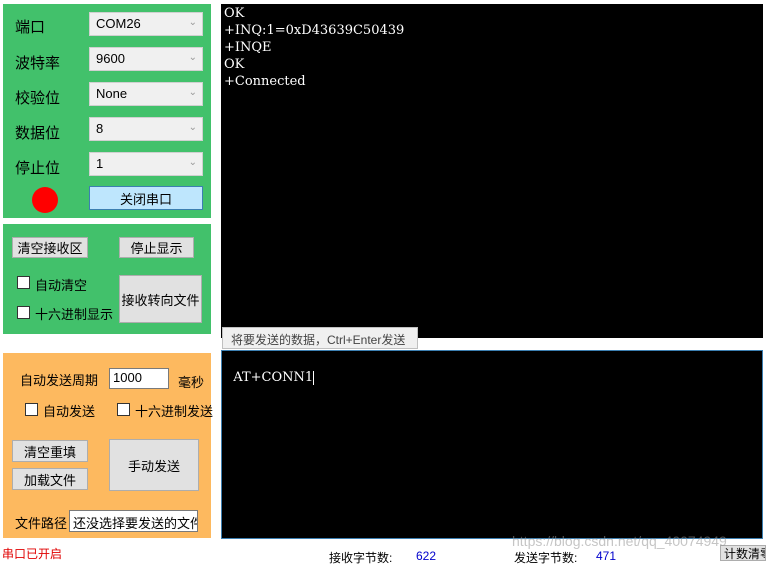  What do you see at coordinates (361, 558) in the screenshot?
I see `rx-bytes-label: 接收字节数:` at bounding box center [361, 558].